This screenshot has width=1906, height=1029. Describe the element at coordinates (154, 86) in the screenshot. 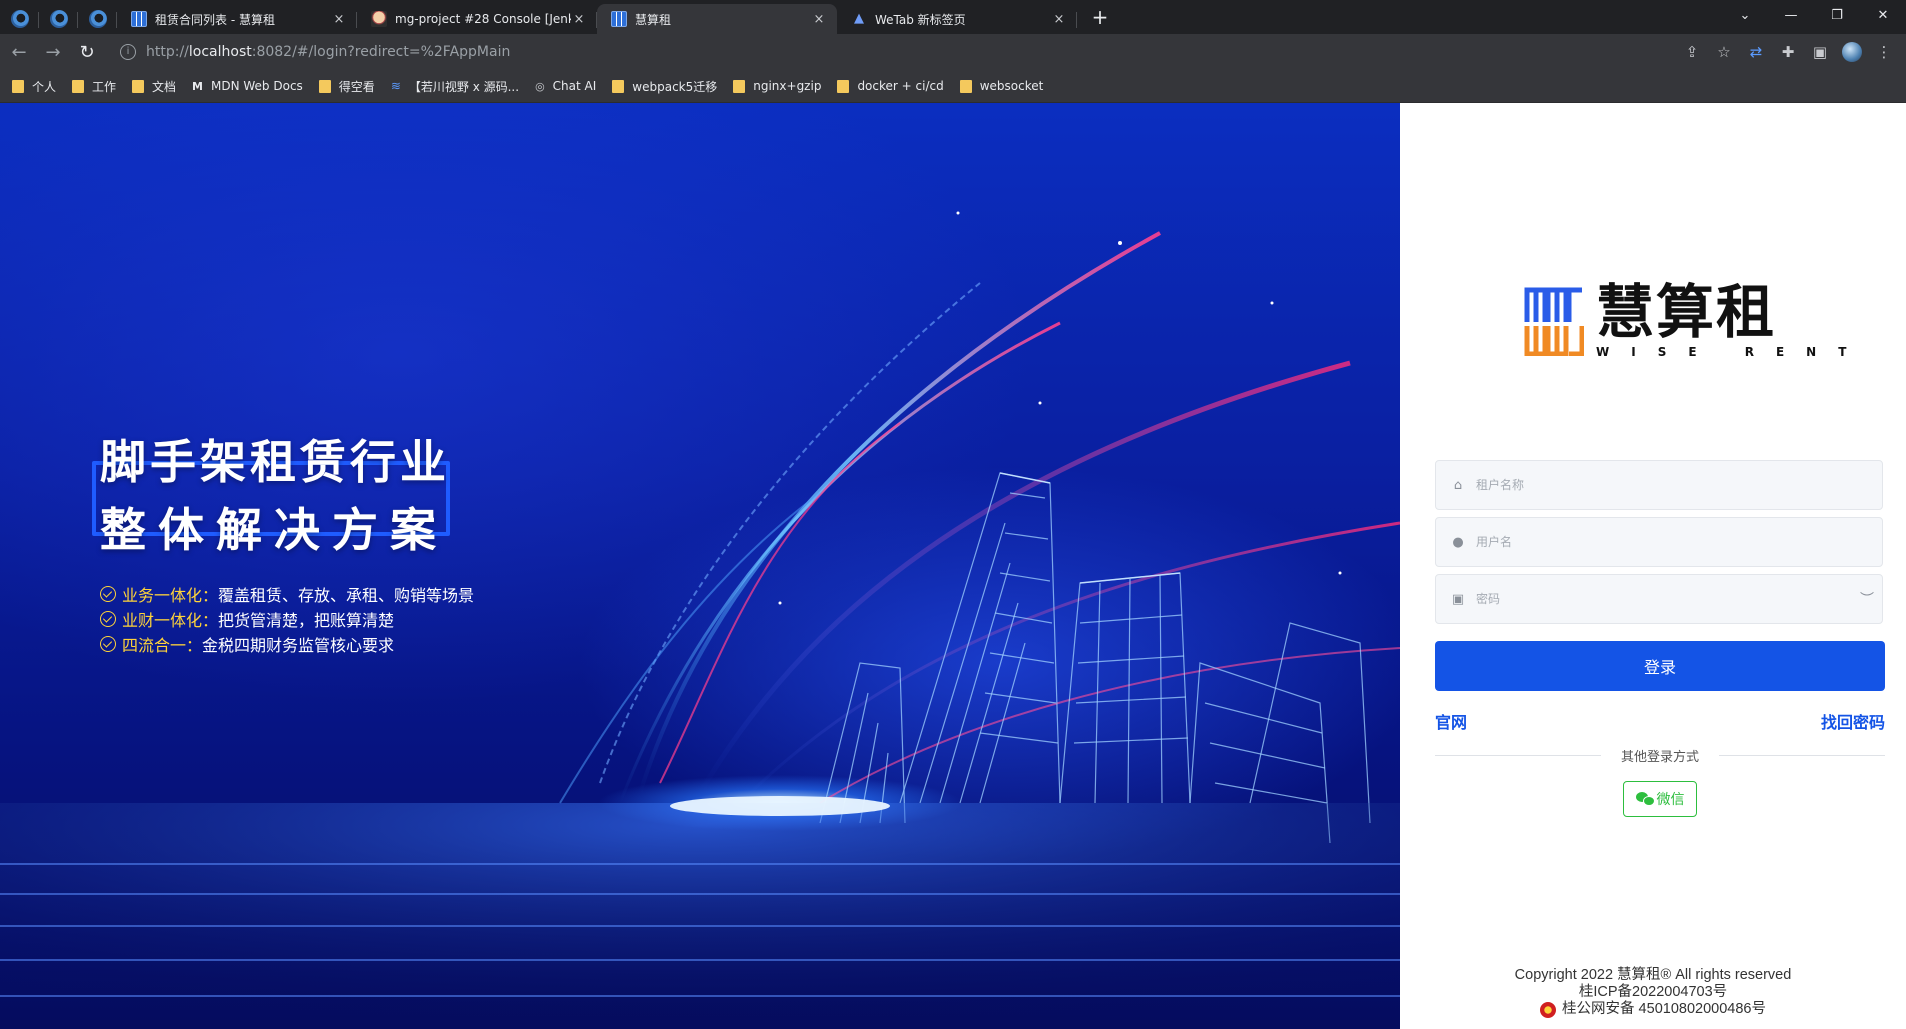

I see `bookmark-item: 文档` at that location.